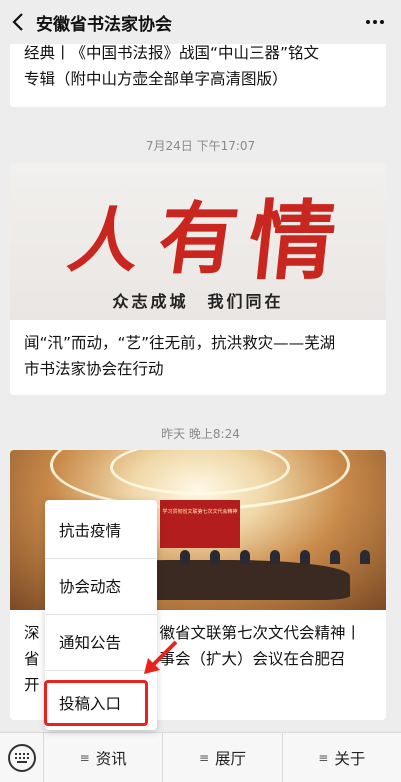 This screenshot has height=782, width=401. I want to click on more-options-icon, so click(375, 22).